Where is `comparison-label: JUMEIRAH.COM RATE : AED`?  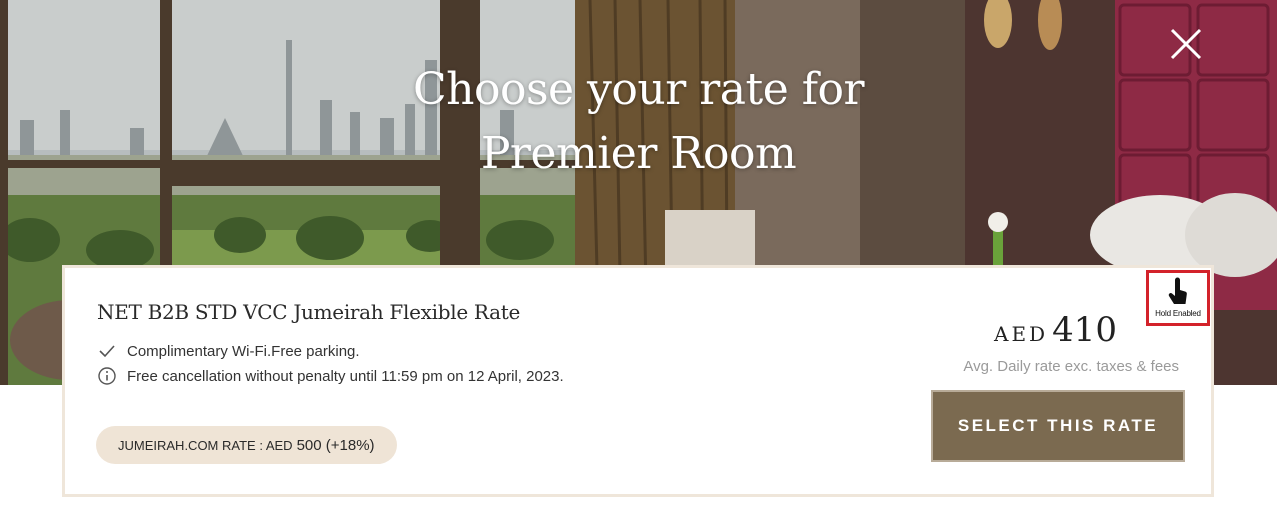 comparison-label: JUMEIRAH.COM RATE : AED is located at coordinates (205, 445).